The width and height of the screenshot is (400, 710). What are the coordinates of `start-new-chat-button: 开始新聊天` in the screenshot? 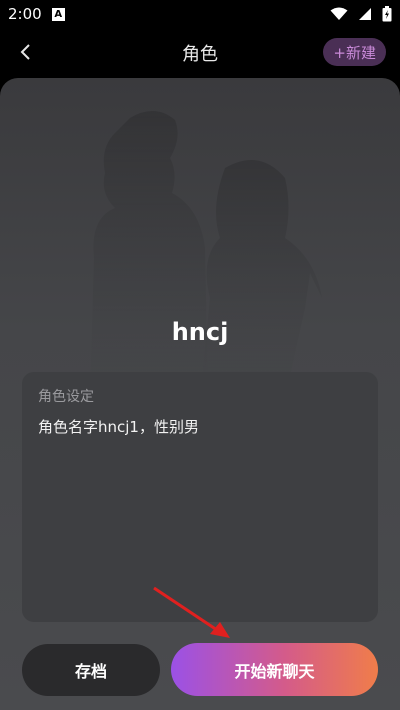 It's located at (274, 669).